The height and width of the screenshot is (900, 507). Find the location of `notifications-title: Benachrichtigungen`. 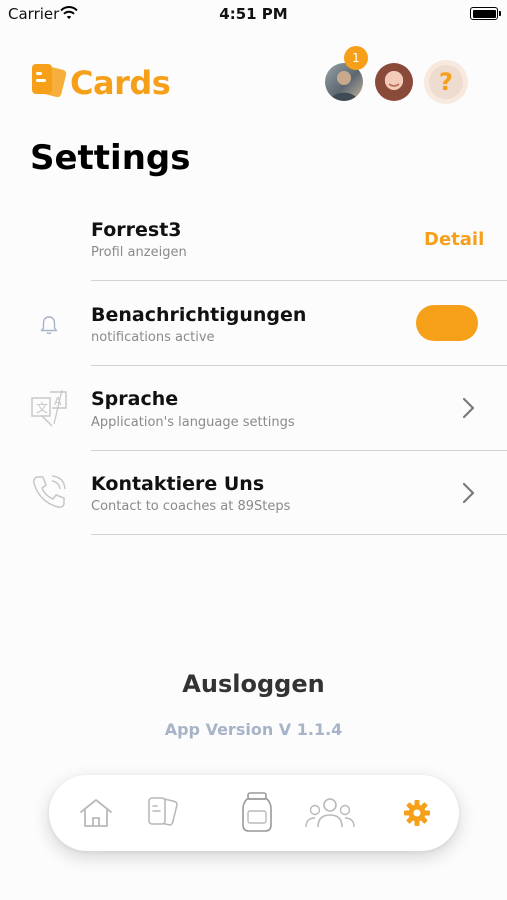

notifications-title: Benachrichtigungen is located at coordinates (199, 315).